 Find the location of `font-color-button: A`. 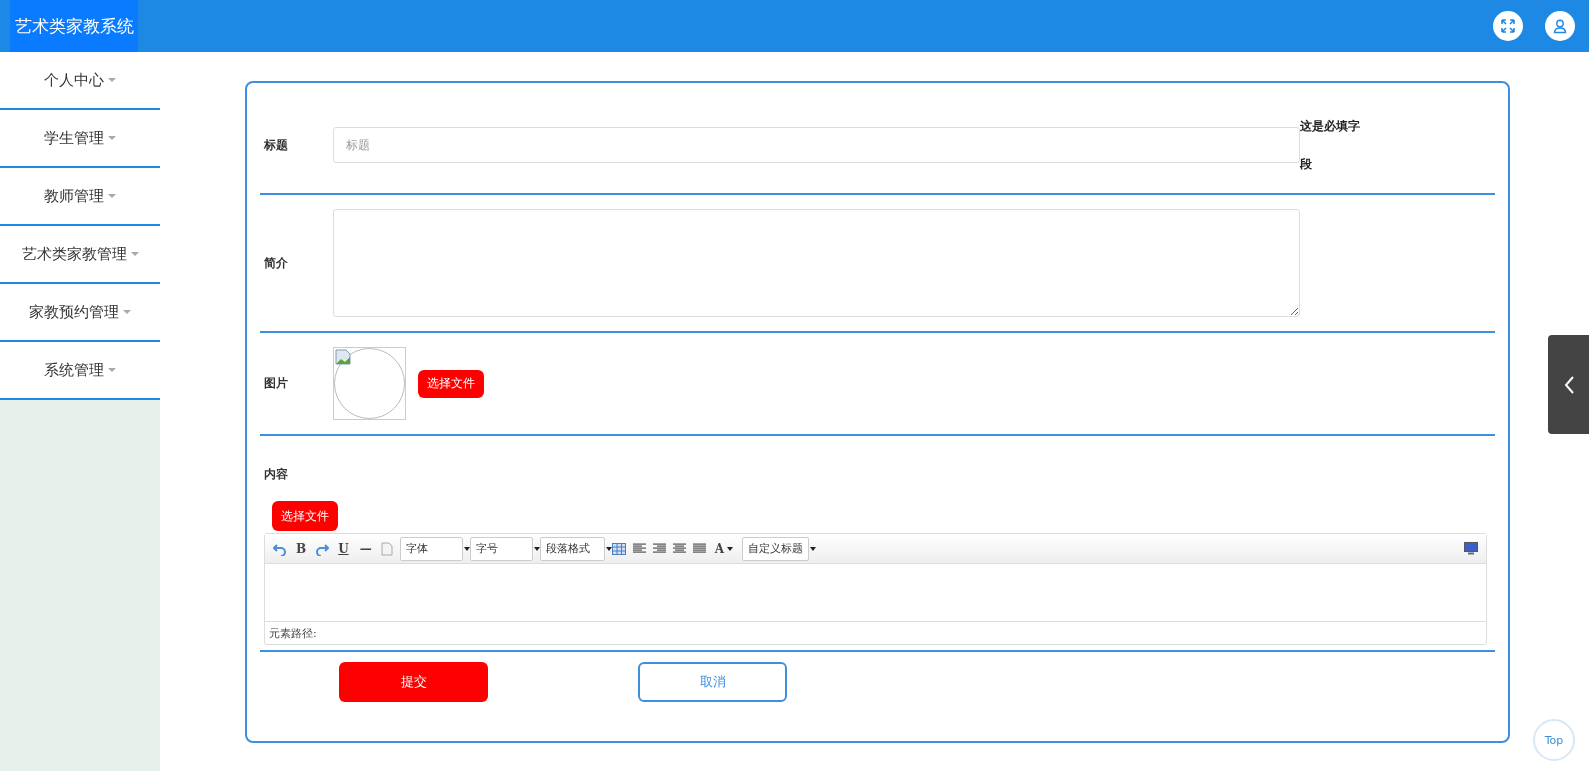

font-color-button: A is located at coordinates (723, 548).